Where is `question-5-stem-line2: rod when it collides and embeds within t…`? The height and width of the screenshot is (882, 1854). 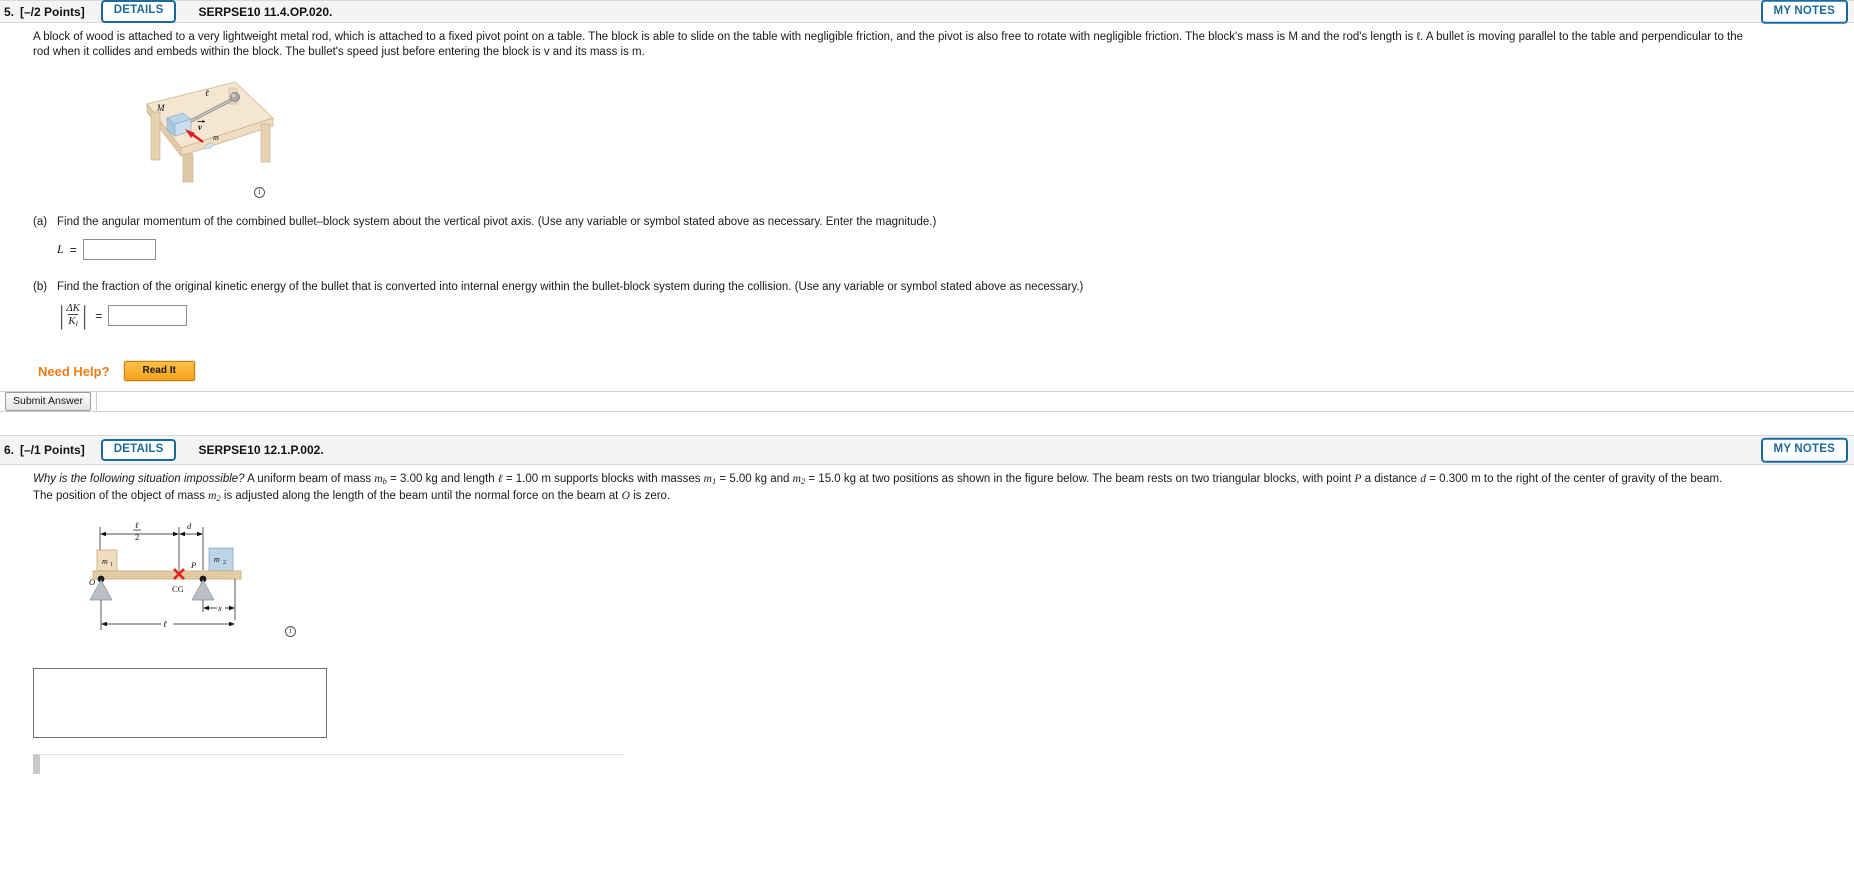
question-5-stem-line2: rod when it collides and embeds within t… is located at coordinates (339, 52).